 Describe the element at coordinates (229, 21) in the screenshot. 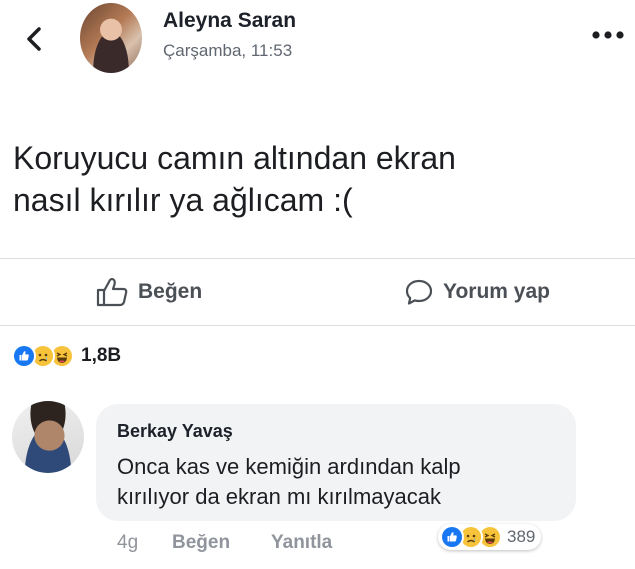

I see `author-name: Aleyna Saran` at that location.